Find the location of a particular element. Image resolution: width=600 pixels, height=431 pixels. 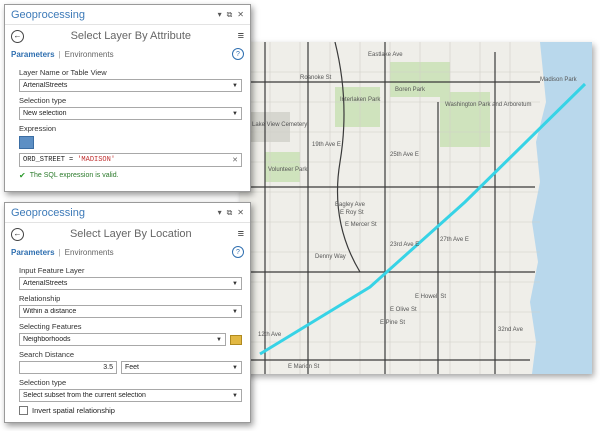

expression-clause: ORD_STREET = 'MADISON' ✕ is located at coordinates (130, 160).